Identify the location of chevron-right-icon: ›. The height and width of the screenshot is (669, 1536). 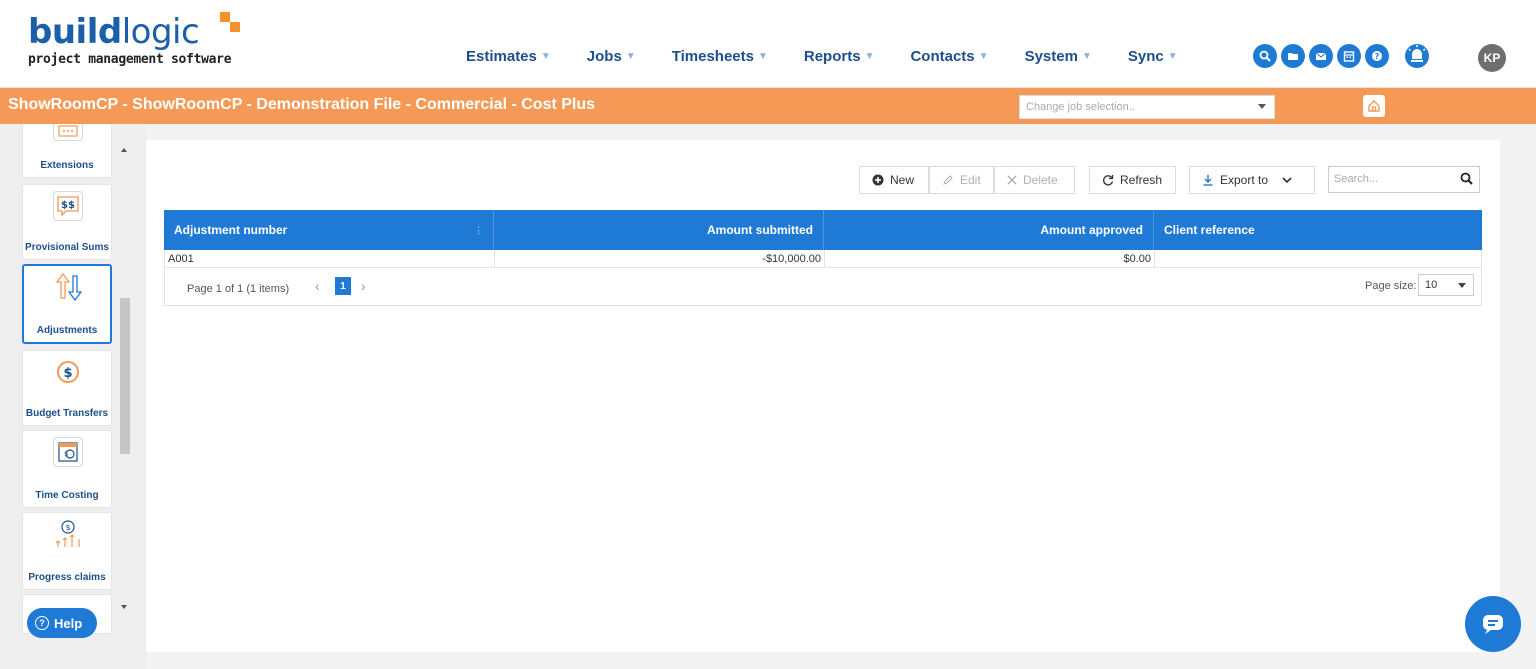
(363, 286).